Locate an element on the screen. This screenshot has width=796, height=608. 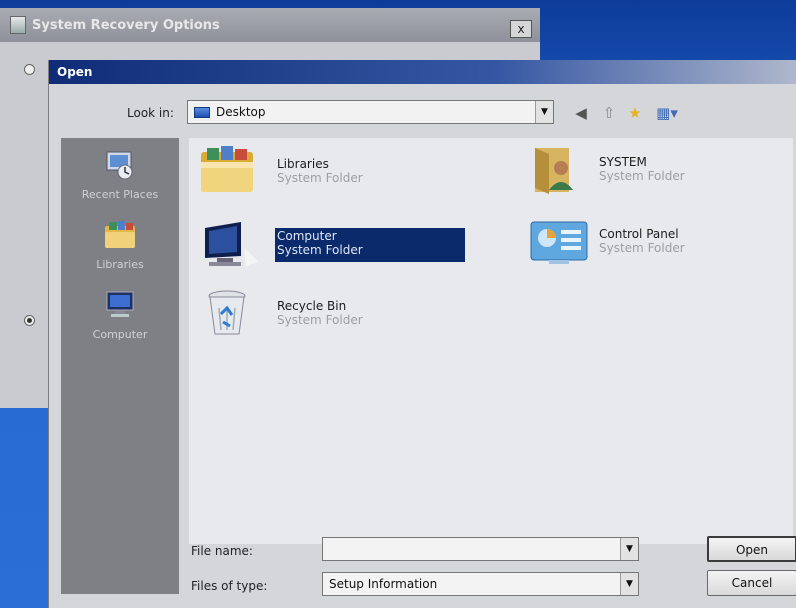
place-computer: Computer is located at coordinates (120, 317).